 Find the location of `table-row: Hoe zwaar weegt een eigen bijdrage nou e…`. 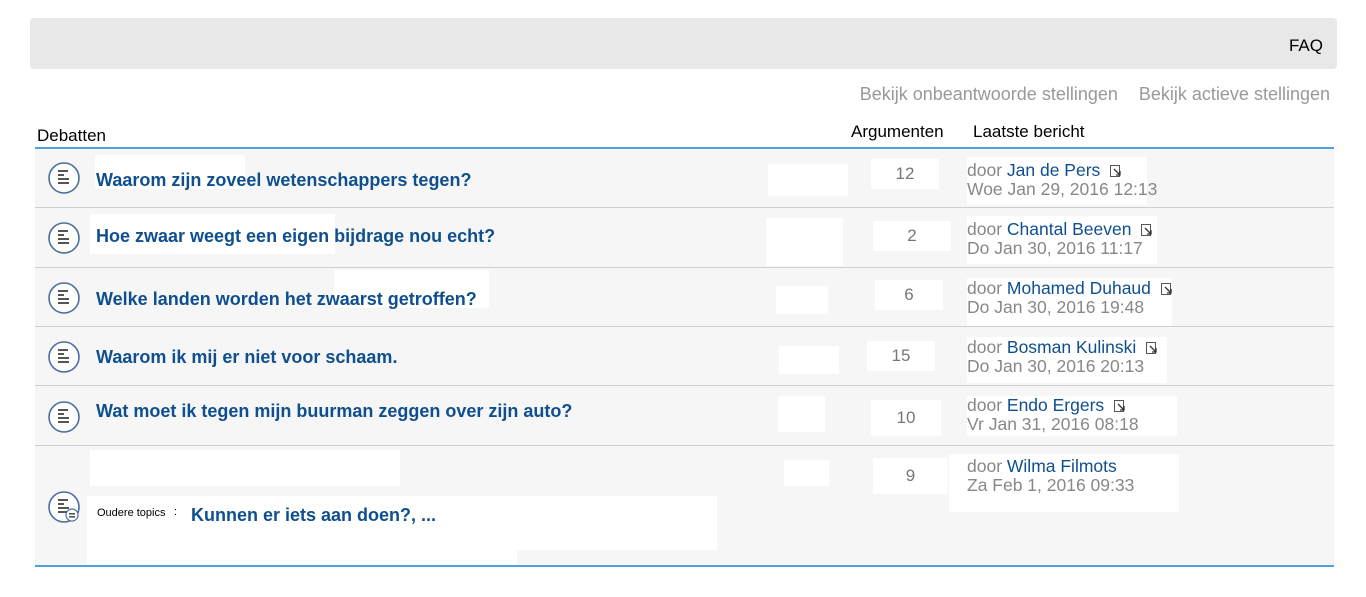

table-row: Hoe zwaar weegt een eigen bijdrage nou e… is located at coordinates (684, 238).